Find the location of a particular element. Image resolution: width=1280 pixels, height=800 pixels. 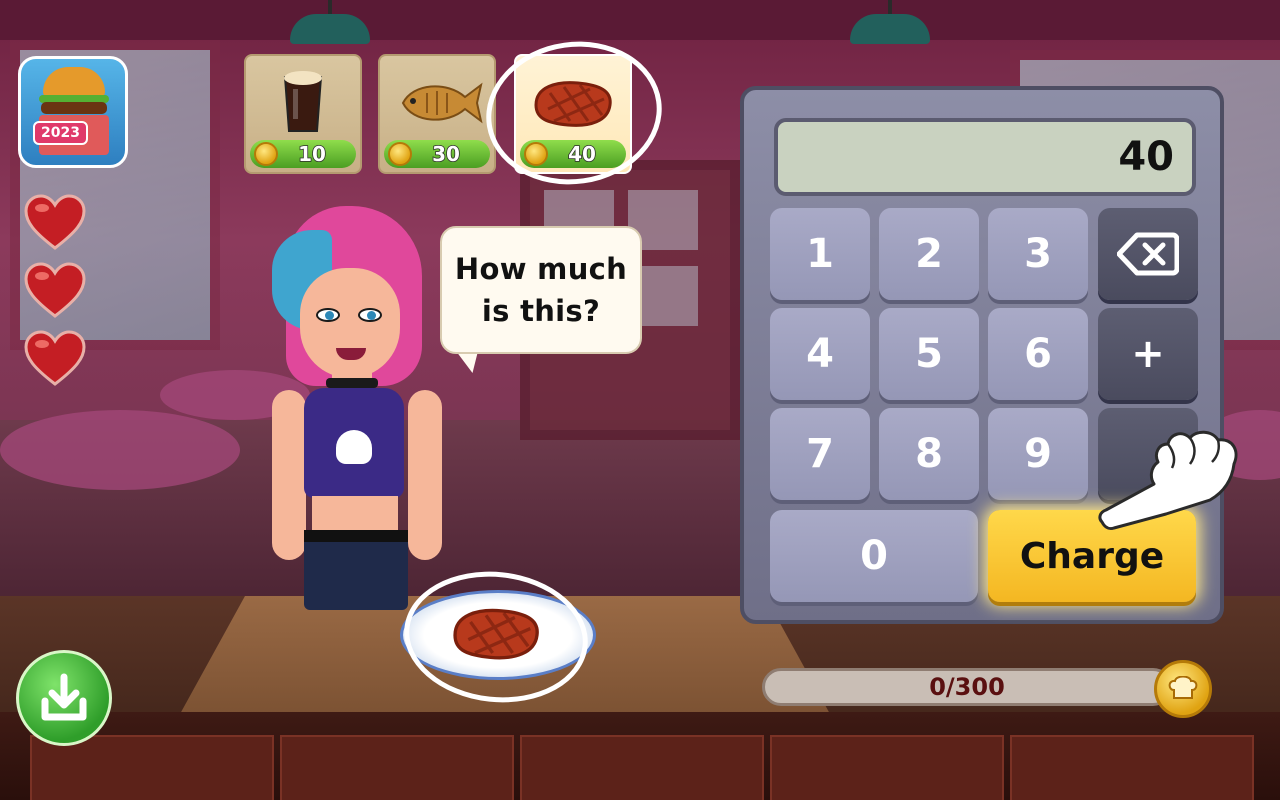

order-item-beer: 10 is located at coordinates (303, 114).